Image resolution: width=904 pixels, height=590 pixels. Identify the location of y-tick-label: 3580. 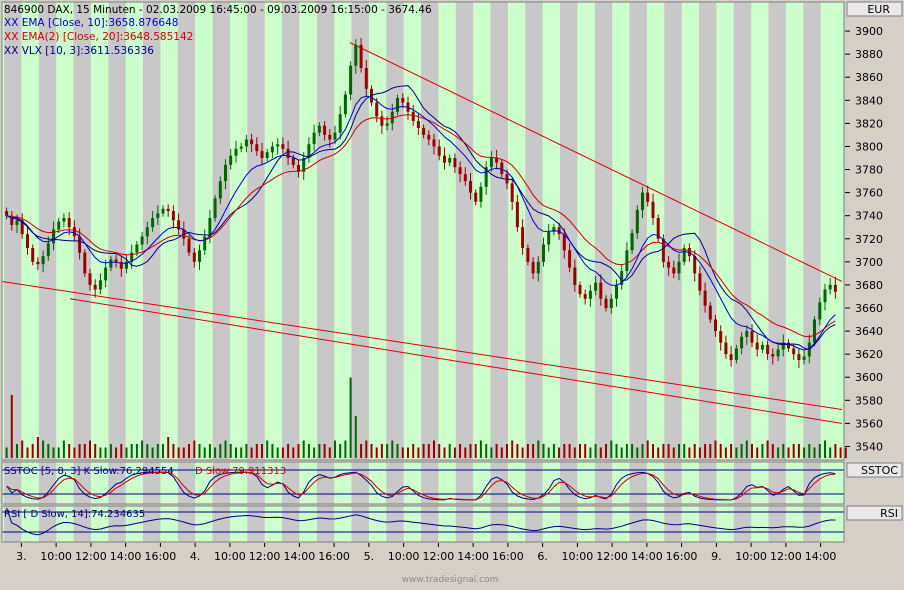
(869, 400).